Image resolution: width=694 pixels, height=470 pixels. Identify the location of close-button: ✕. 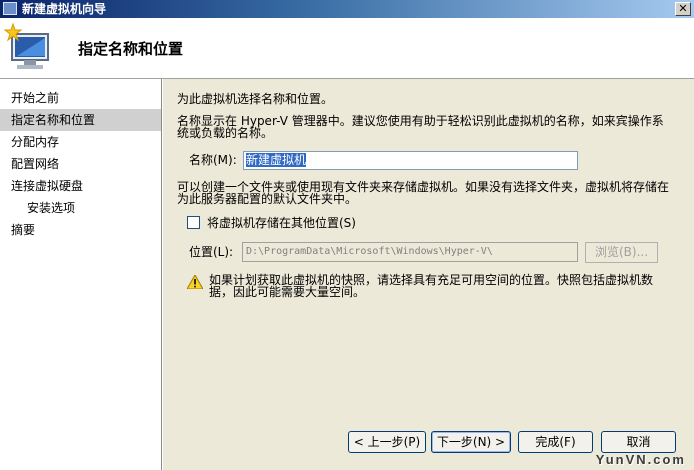
(683, 9).